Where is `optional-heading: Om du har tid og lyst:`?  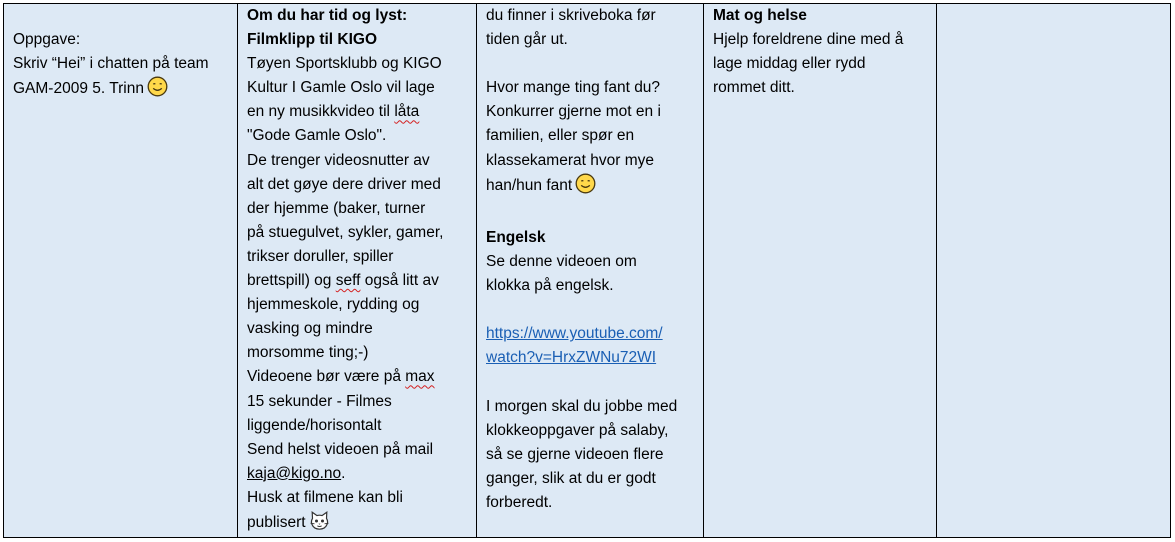
optional-heading: Om du har tid og lyst: is located at coordinates (327, 15).